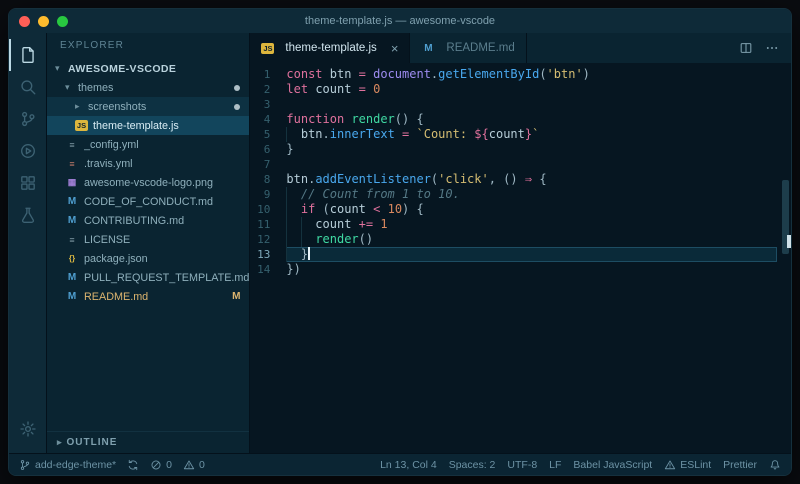 The width and height of the screenshot is (800, 484). I want to click on tree-item-license: ≡ LICENSE, so click(148, 239).